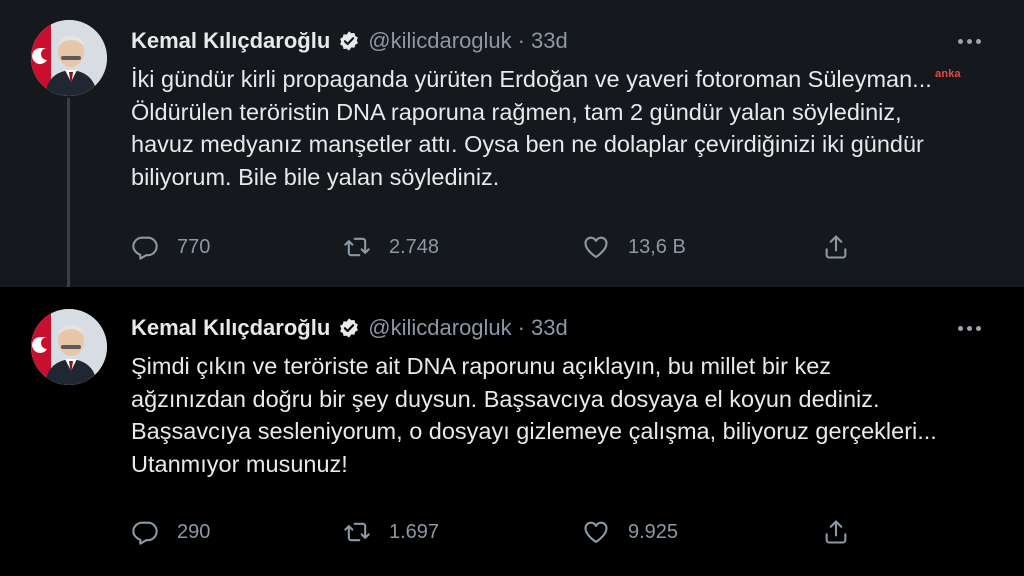 The height and width of the screenshot is (576, 1024). I want to click on like-count: 9.925, so click(653, 531).